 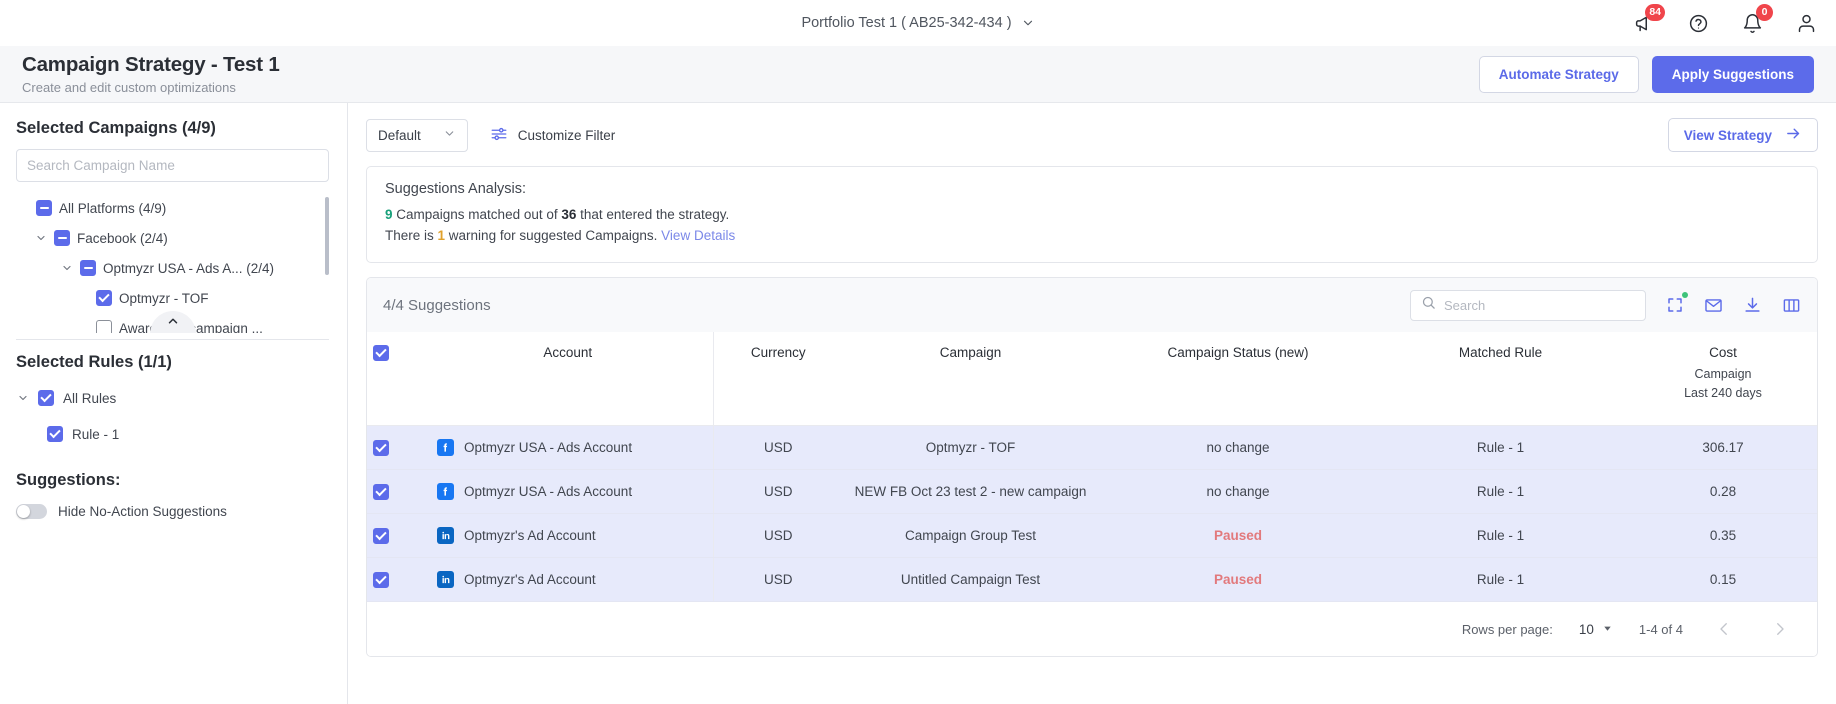 I want to click on column-header-campaign-status: Campaign Status (new), so click(x=1238, y=379).